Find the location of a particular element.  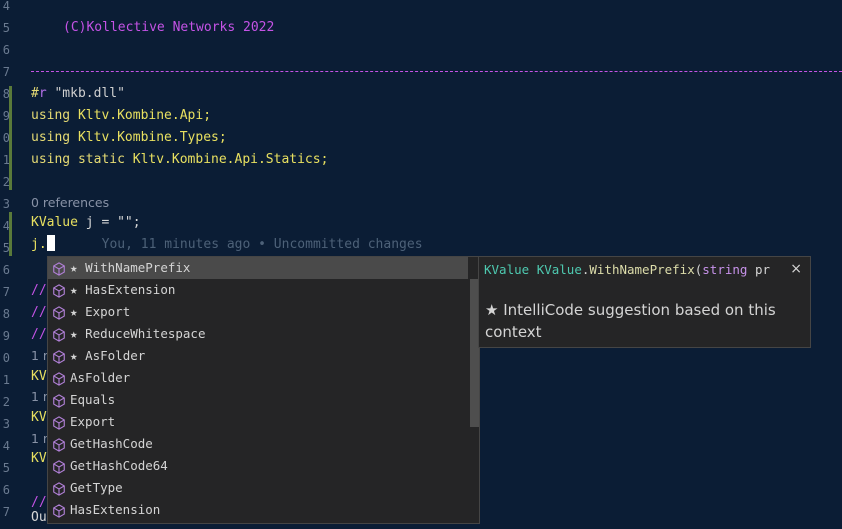

suggestion-label: ★ ReduceWhitespace is located at coordinates (137, 334).